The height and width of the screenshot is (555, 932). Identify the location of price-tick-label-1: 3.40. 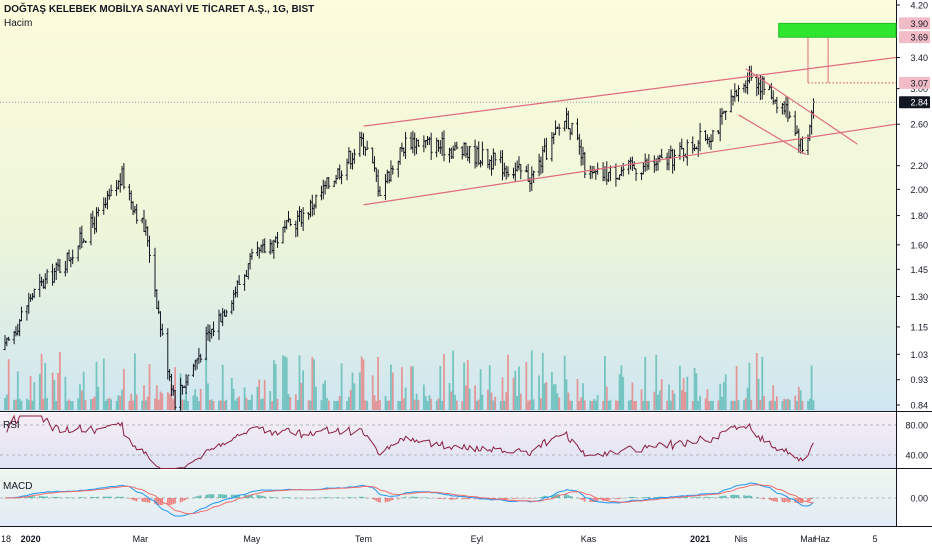
(919, 58).